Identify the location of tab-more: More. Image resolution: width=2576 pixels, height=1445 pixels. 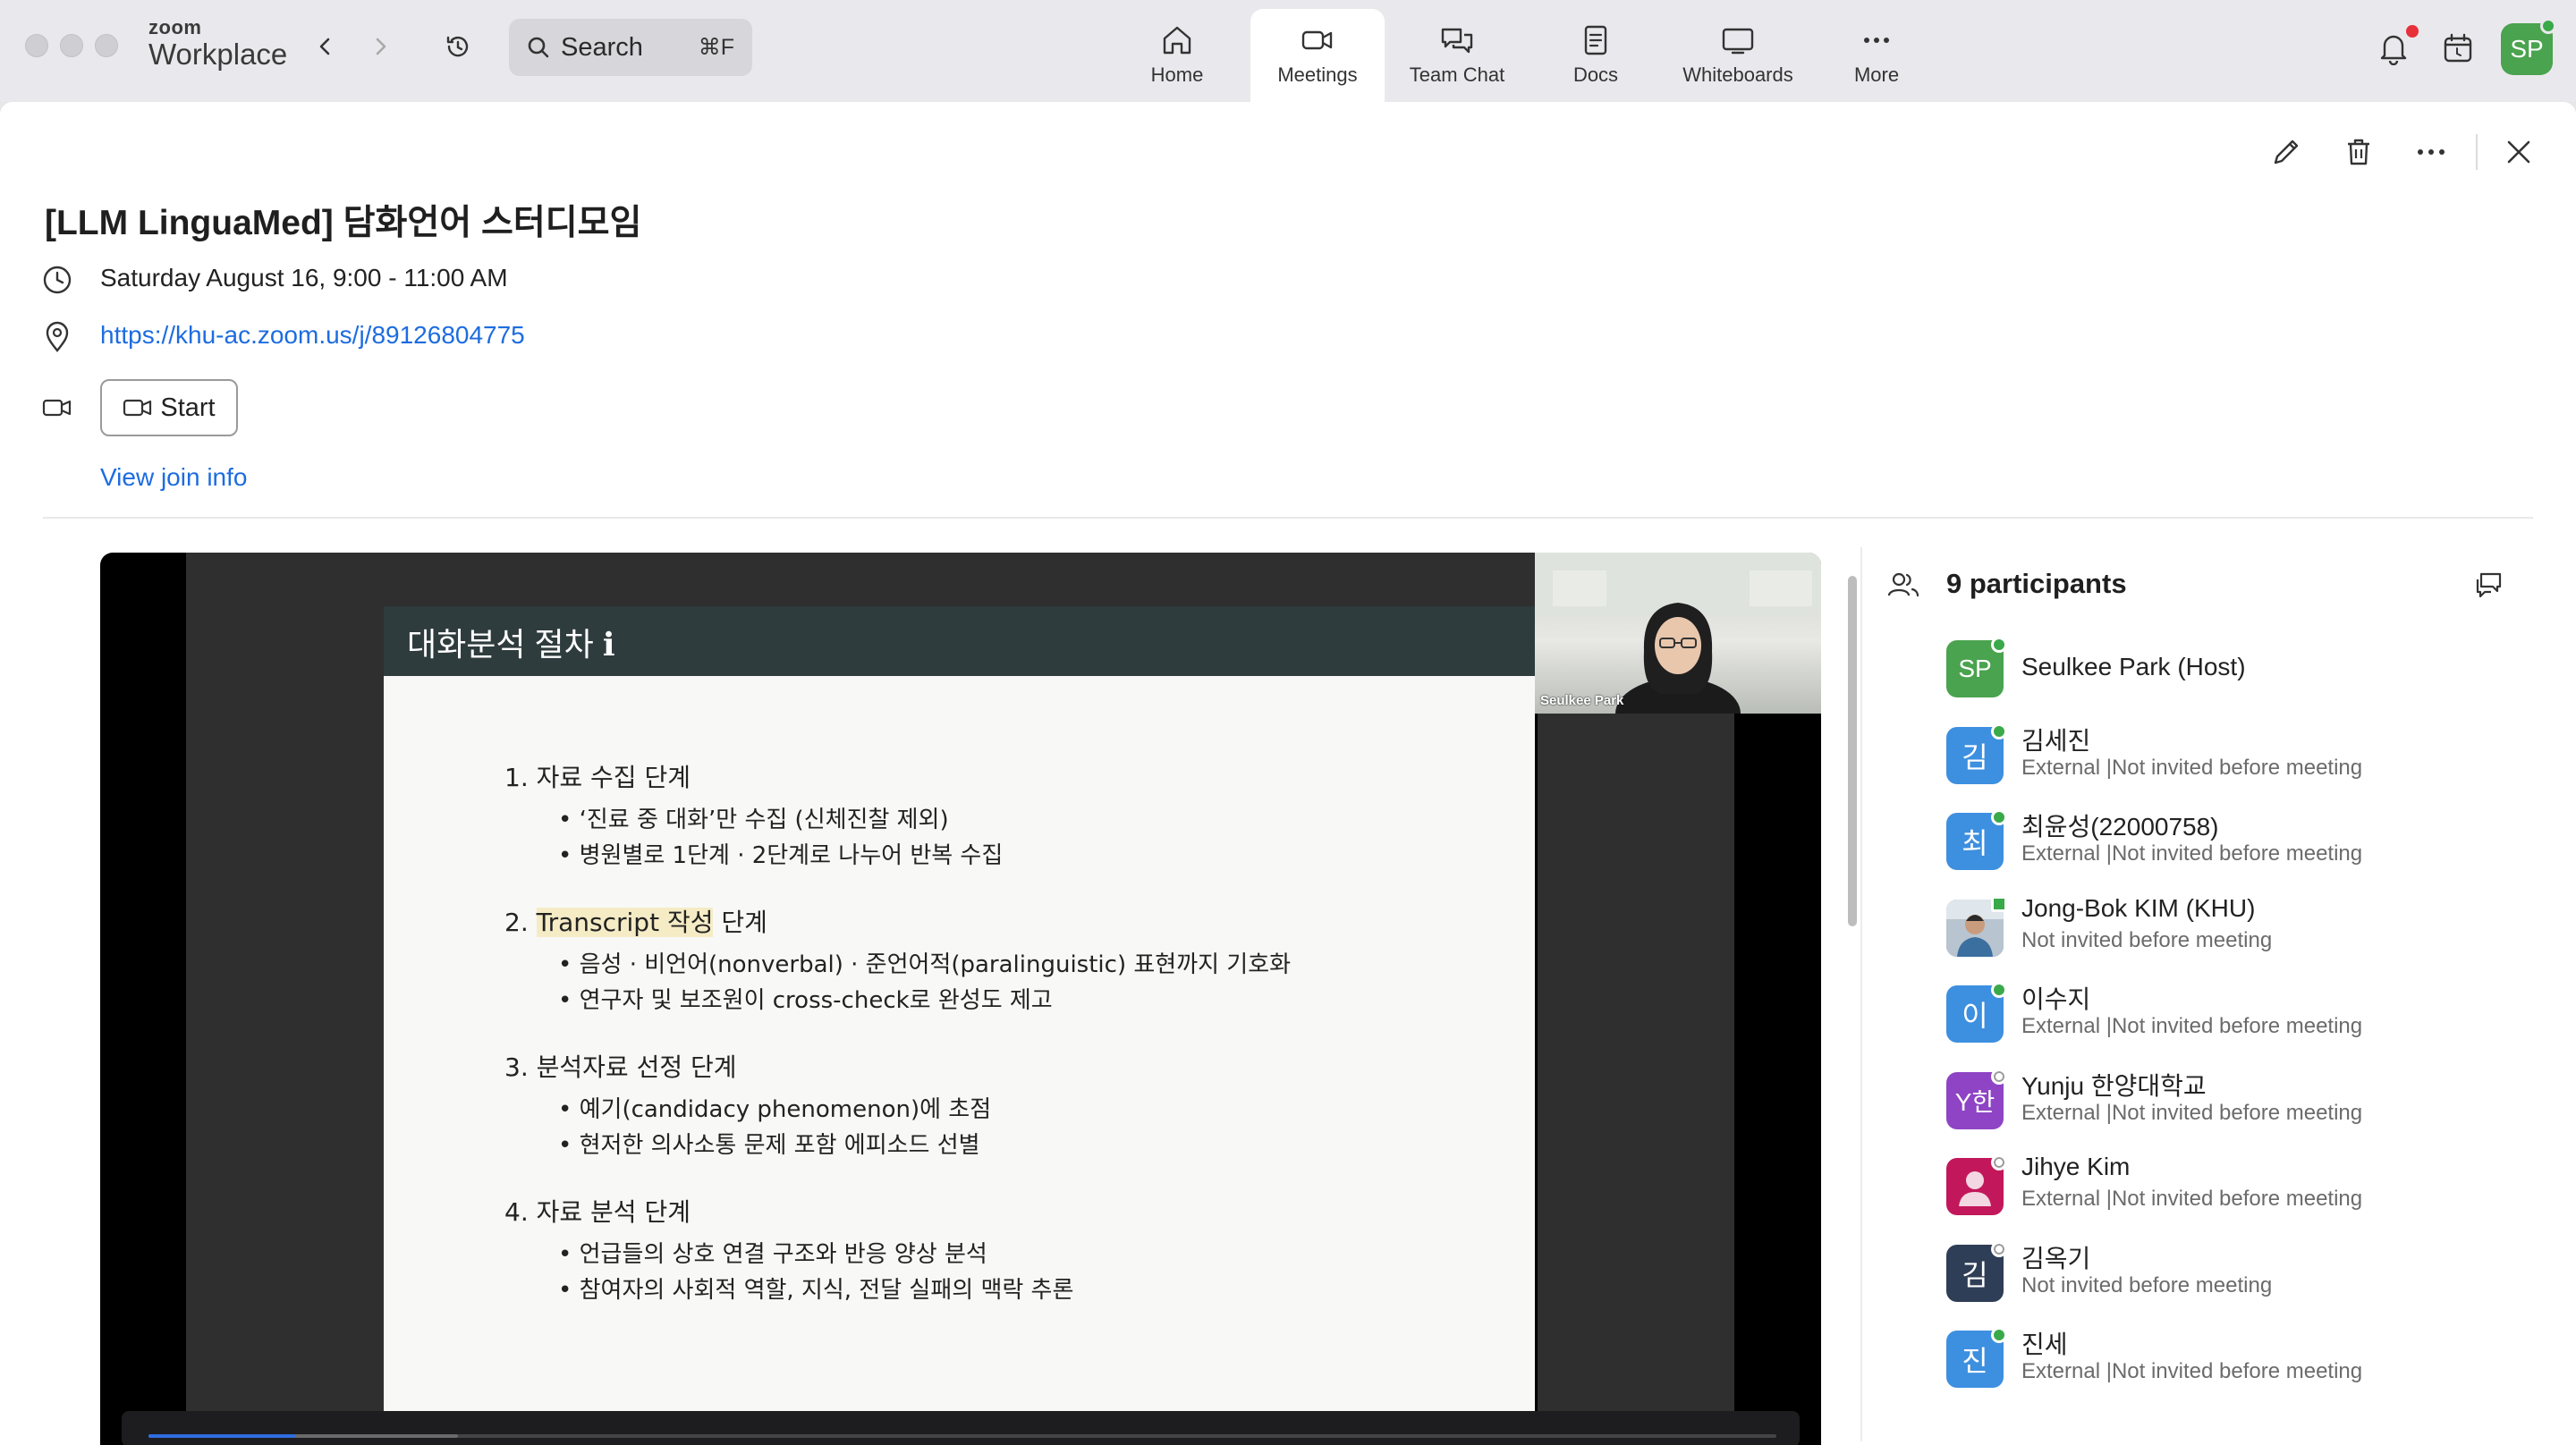
(1876, 55).